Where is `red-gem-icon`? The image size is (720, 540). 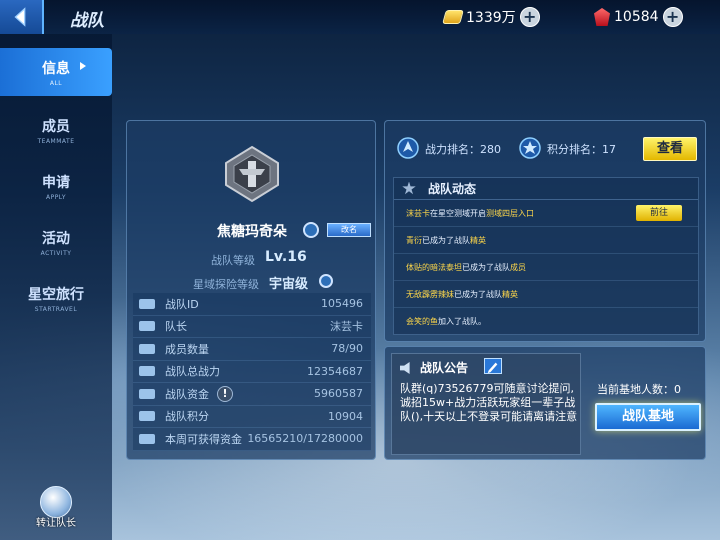
red-gem-icon is located at coordinates (602, 17).